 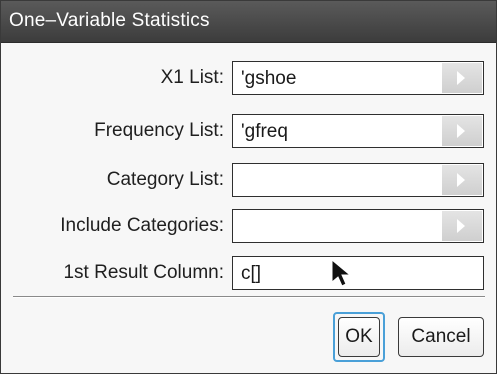 I want to click on frequency-list-dropdown-button, so click(x=462, y=131).